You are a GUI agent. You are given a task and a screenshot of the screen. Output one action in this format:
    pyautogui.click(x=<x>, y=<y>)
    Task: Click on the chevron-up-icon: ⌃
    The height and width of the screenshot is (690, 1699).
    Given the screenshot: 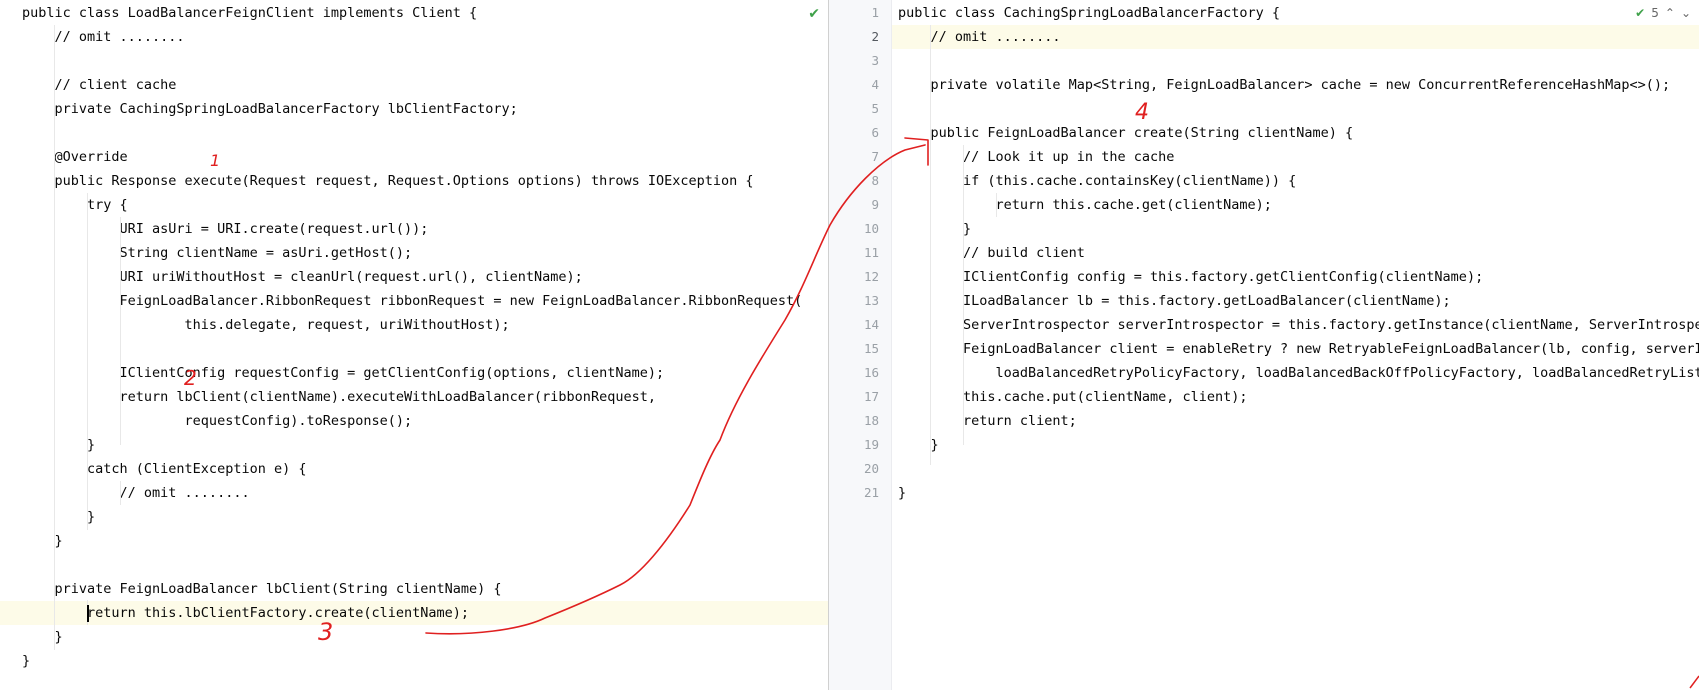 What is the action you would take?
    pyautogui.click(x=1670, y=13)
    